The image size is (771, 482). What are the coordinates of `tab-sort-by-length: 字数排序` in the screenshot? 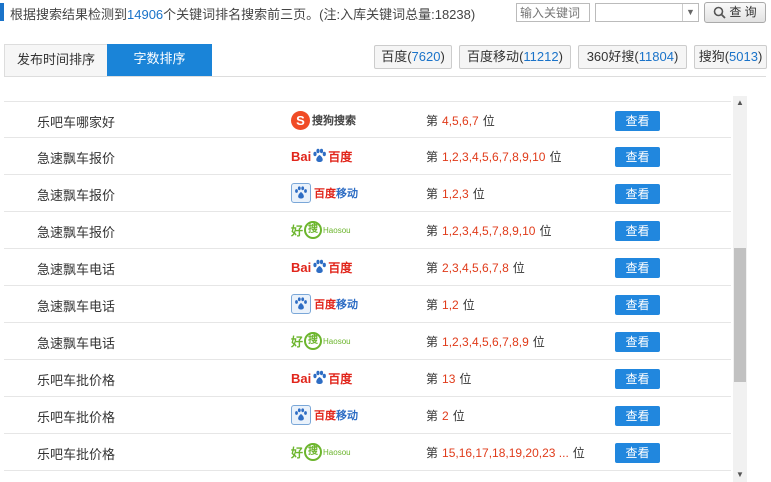 It's located at (159, 60).